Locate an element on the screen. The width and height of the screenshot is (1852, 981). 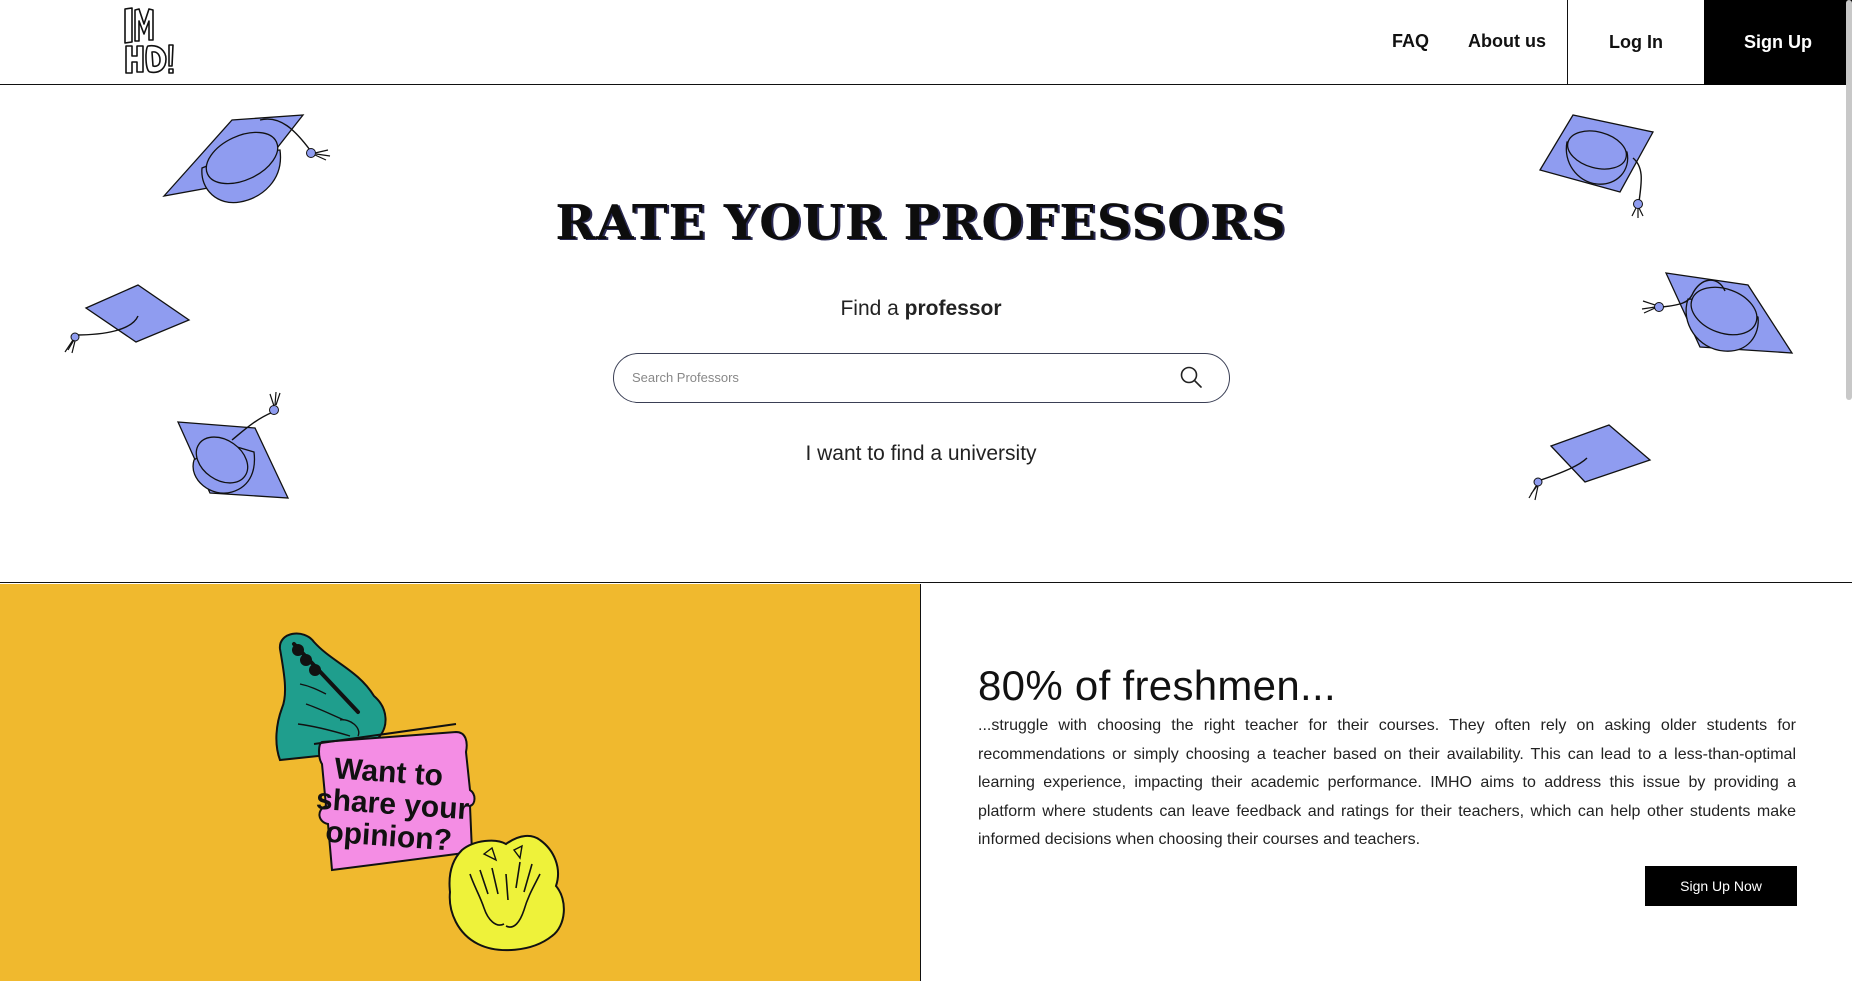
nav-about-link: About us is located at coordinates (1507, 41).